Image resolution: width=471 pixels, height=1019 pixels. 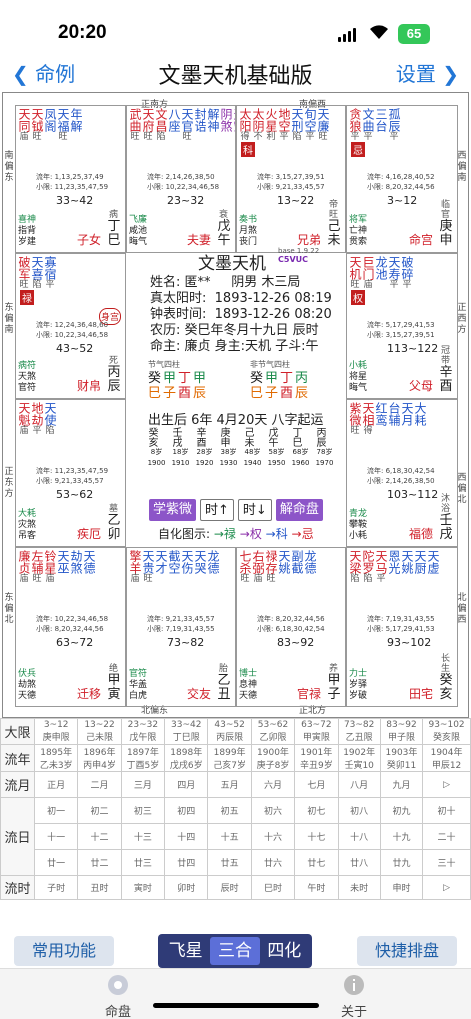 What do you see at coordinates (299, 510) in the screenshot?
I see `interpret-button: 解命盘` at bounding box center [299, 510].